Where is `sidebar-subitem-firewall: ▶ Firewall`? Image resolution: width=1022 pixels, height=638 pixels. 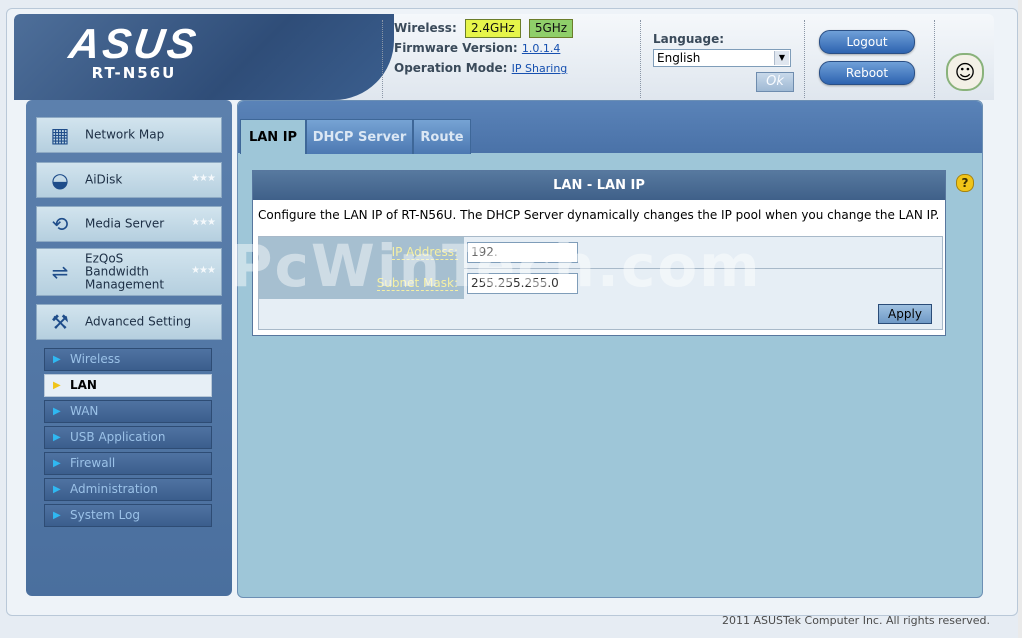 sidebar-subitem-firewall: ▶ Firewall is located at coordinates (128, 463).